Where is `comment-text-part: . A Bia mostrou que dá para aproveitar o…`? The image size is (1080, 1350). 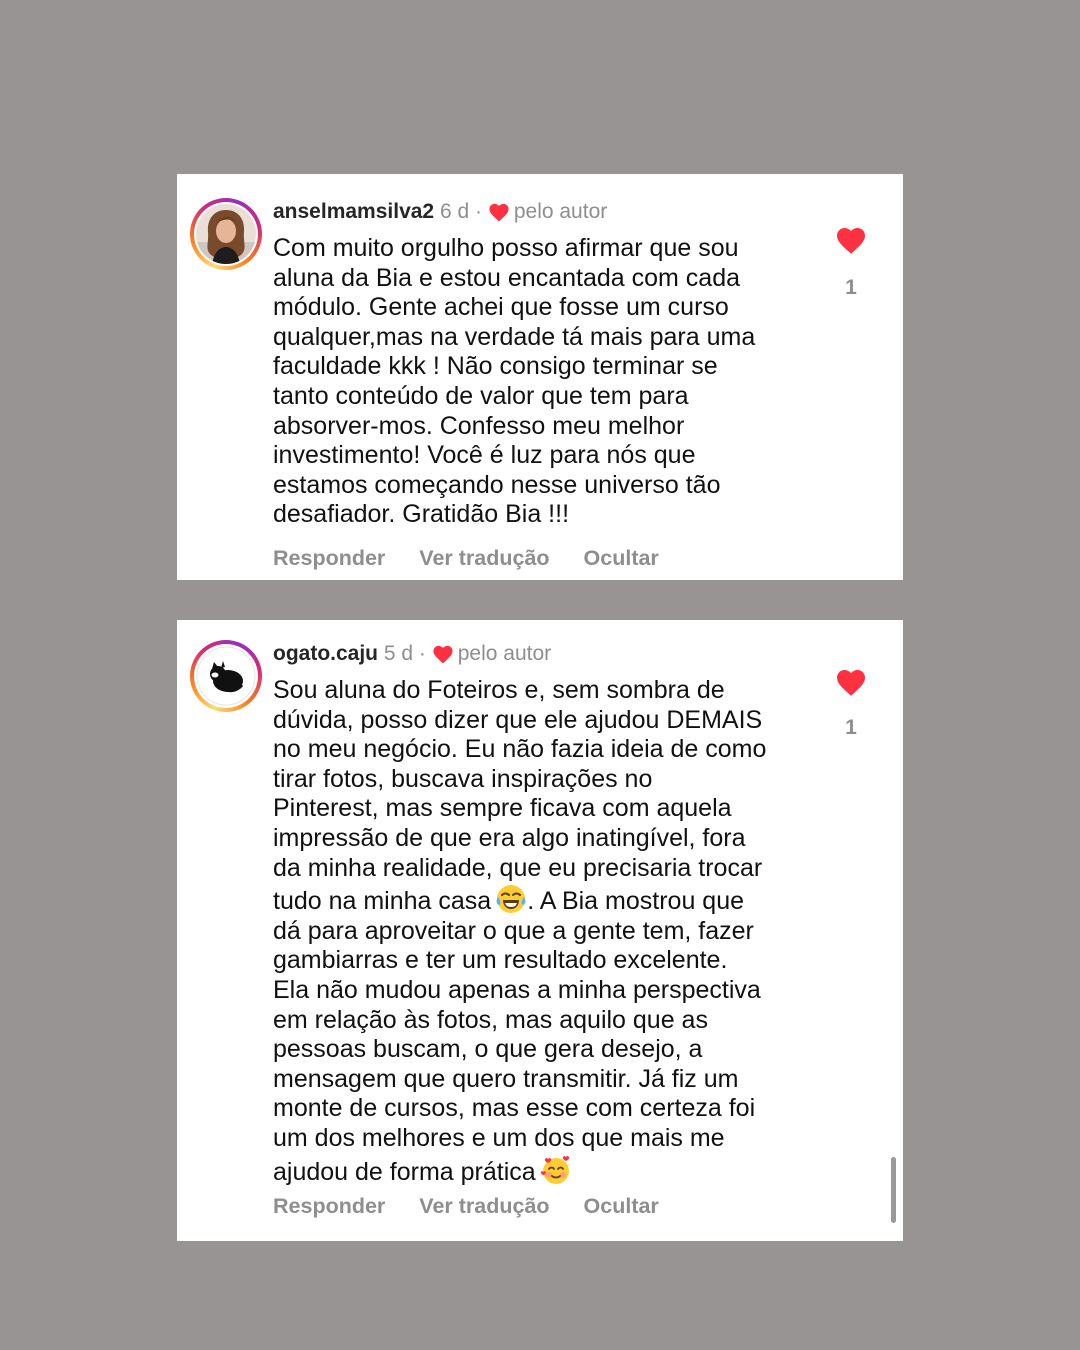 comment-text-part: . A Bia mostrou que dá para aproveitar o… is located at coordinates (517, 1036).